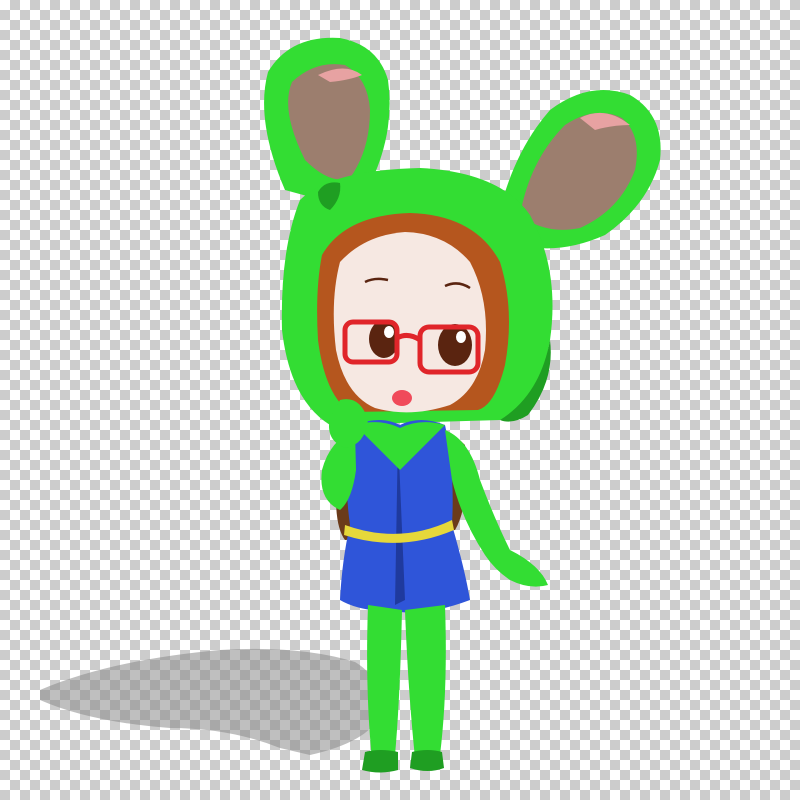 The image size is (800, 800). What do you see at coordinates (389, 332) in the screenshot?
I see `eye-left-highlight` at bounding box center [389, 332].